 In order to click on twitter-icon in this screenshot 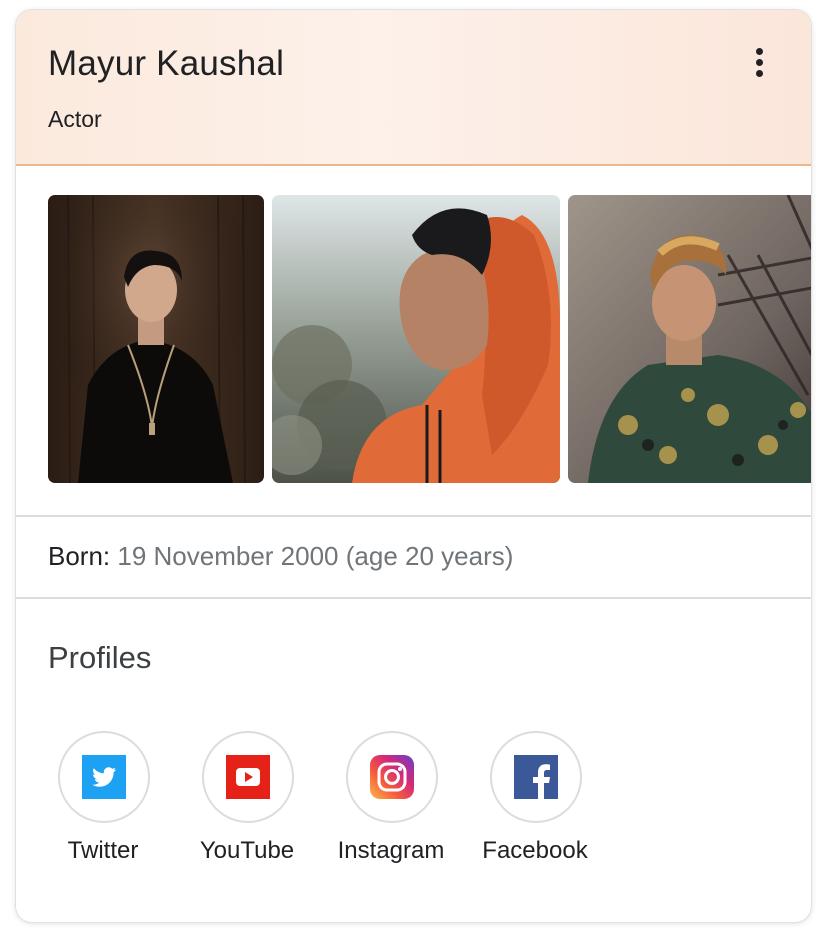, I will do `click(104, 777)`.